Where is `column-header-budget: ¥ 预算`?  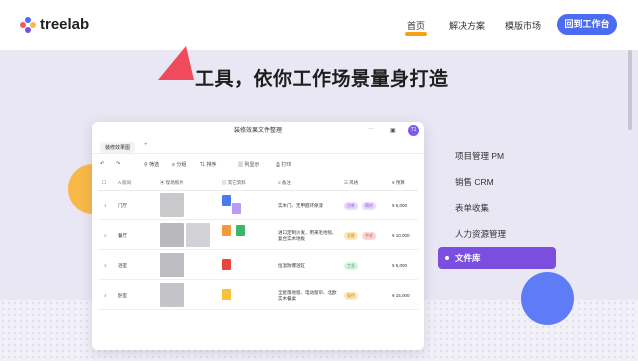 column-header-budget: ¥ 预算 is located at coordinates (398, 183).